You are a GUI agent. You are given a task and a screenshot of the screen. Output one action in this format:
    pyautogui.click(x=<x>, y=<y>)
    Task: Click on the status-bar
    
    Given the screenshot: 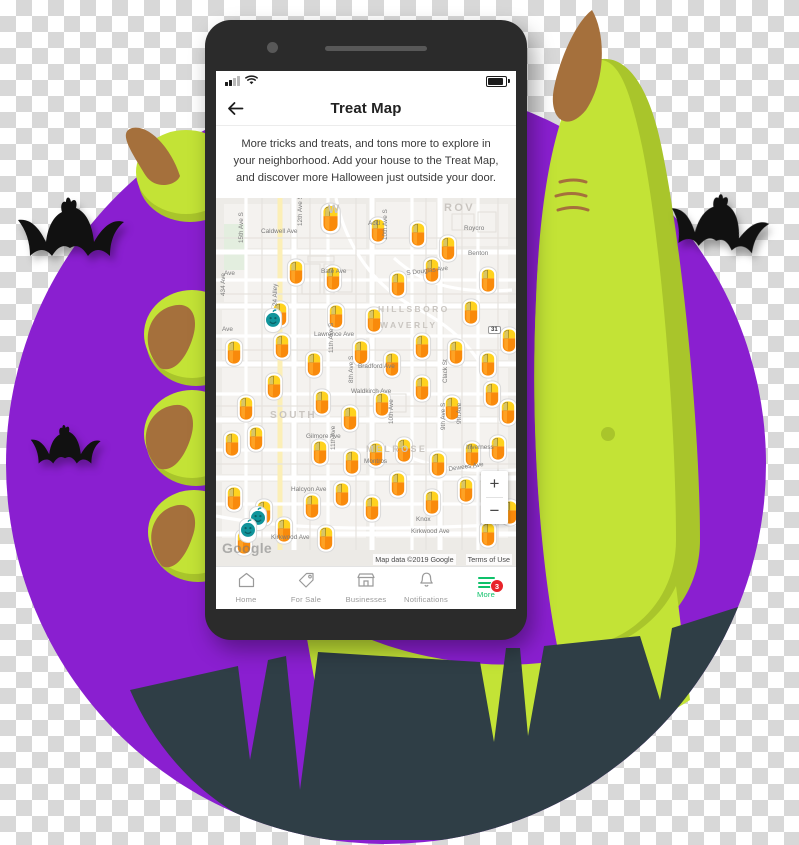 What is the action you would take?
    pyautogui.click(x=366, y=81)
    